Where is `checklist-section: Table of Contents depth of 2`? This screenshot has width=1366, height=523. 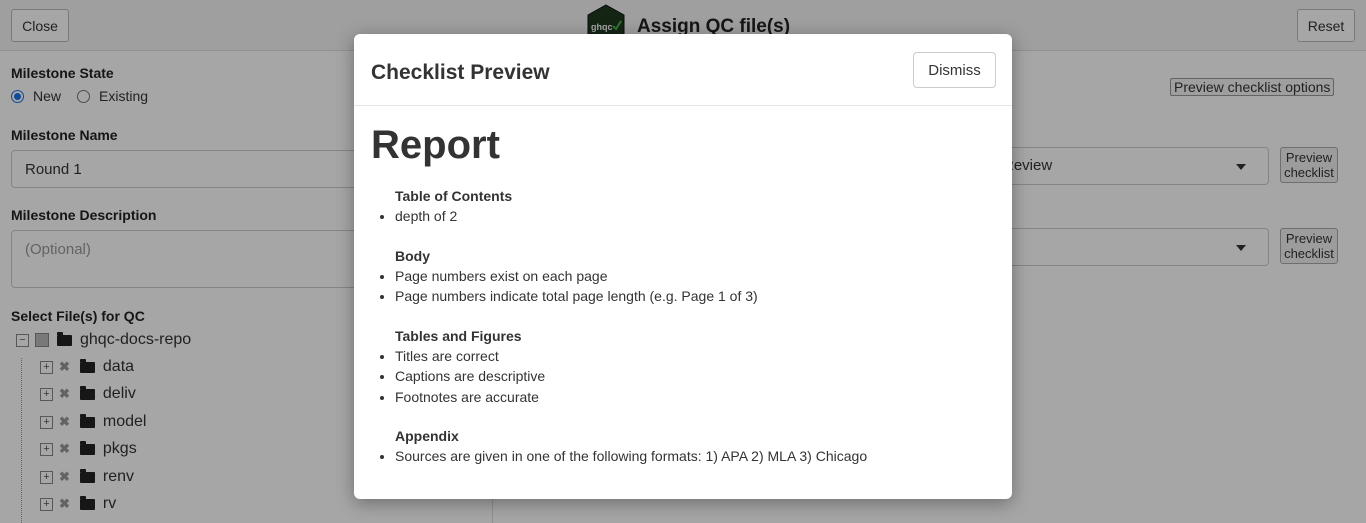 checklist-section: Table of Contents depth of 2 is located at coordinates (683, 206).